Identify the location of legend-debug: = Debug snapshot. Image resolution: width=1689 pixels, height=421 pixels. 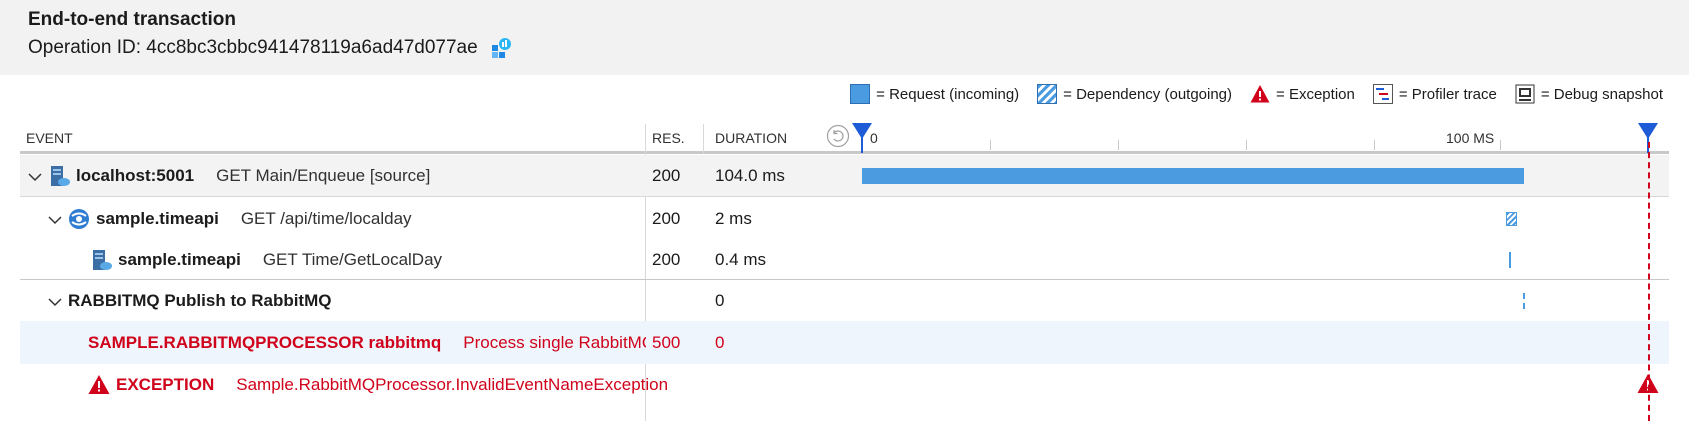
(1589, 94).